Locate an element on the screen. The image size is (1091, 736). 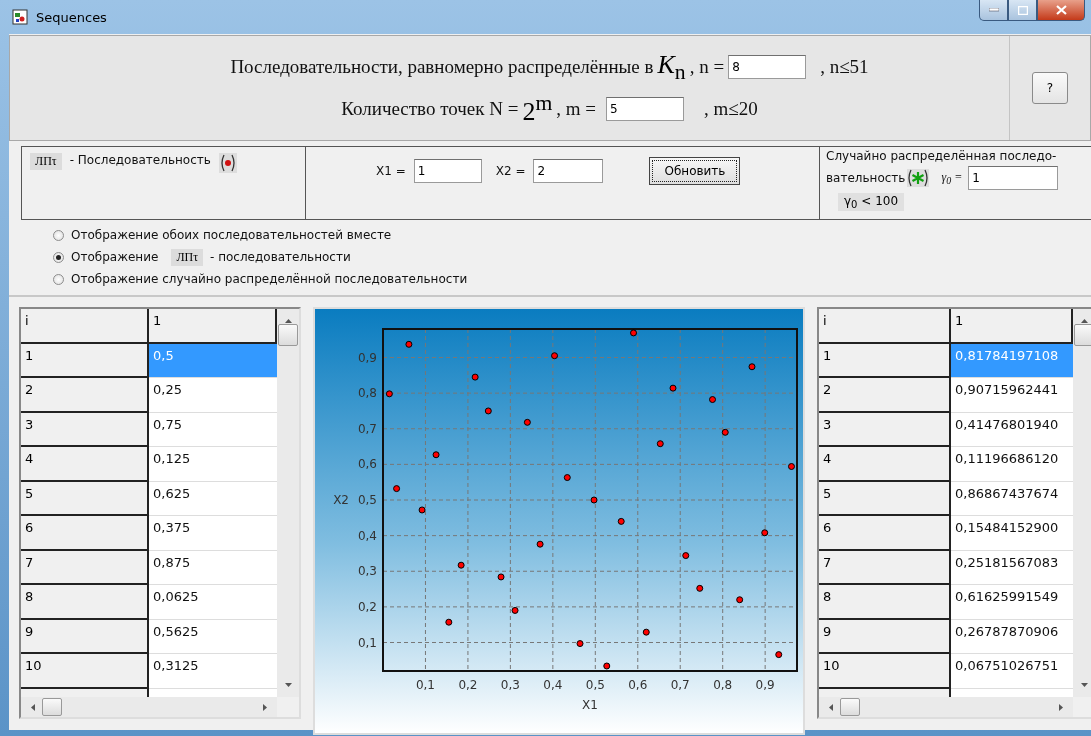
update-button: Обновить is located at coordinates (695, 171).